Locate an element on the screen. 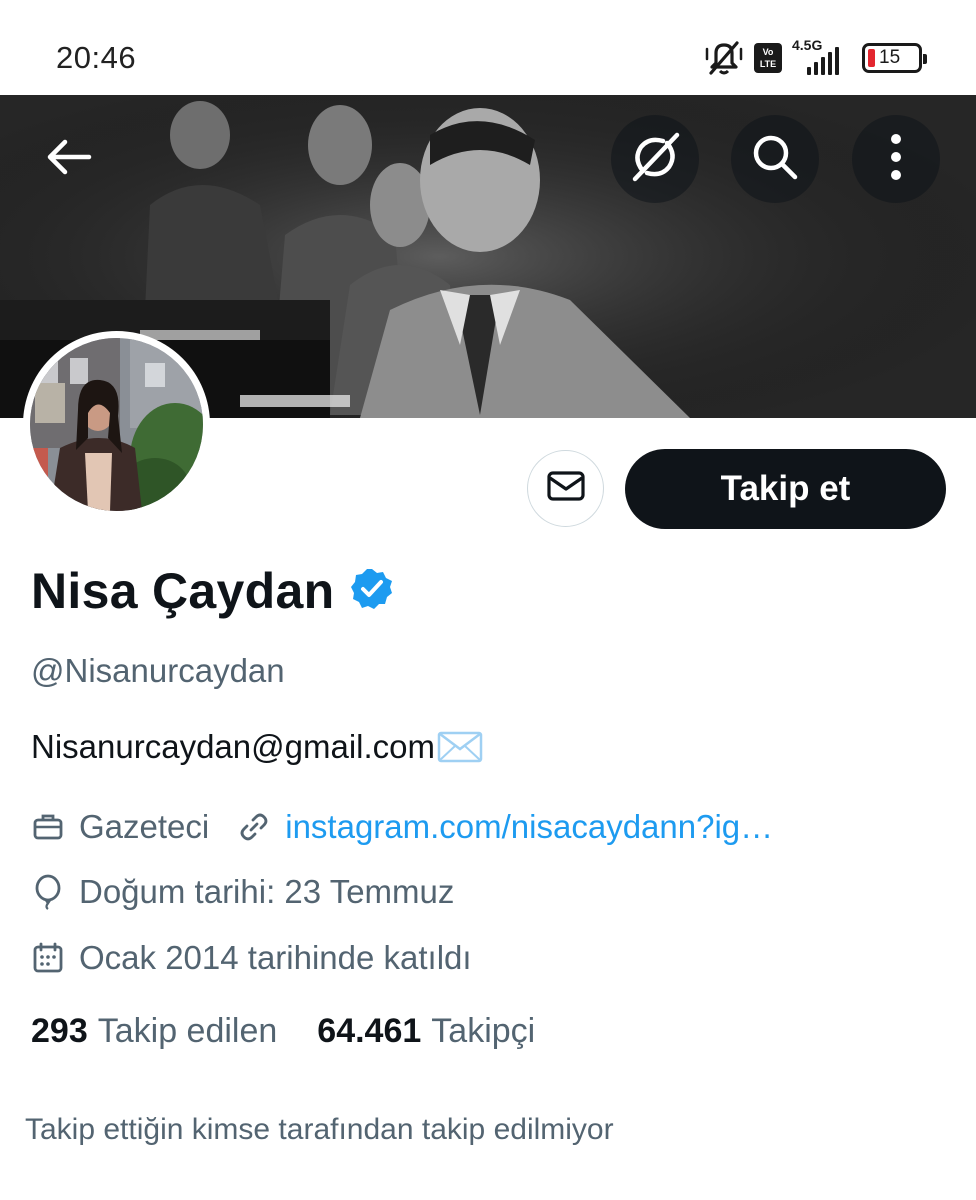  profile-name-row: Nisa Çaydan is located at coordinates (212, 591).